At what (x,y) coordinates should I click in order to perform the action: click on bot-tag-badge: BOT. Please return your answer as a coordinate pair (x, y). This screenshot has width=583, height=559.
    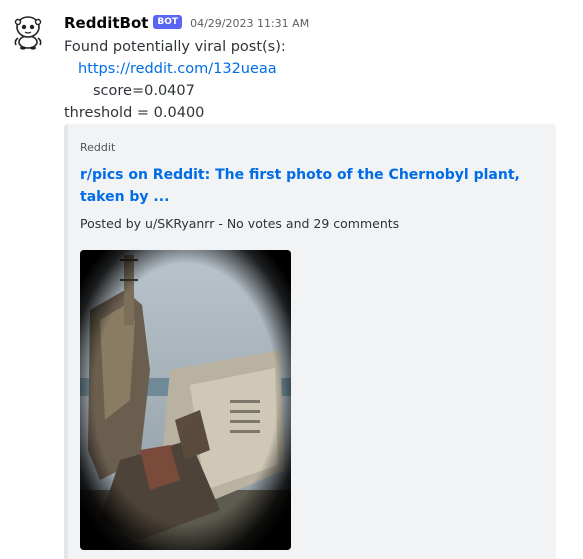
    Looking at the image, I should click on (168, 22).